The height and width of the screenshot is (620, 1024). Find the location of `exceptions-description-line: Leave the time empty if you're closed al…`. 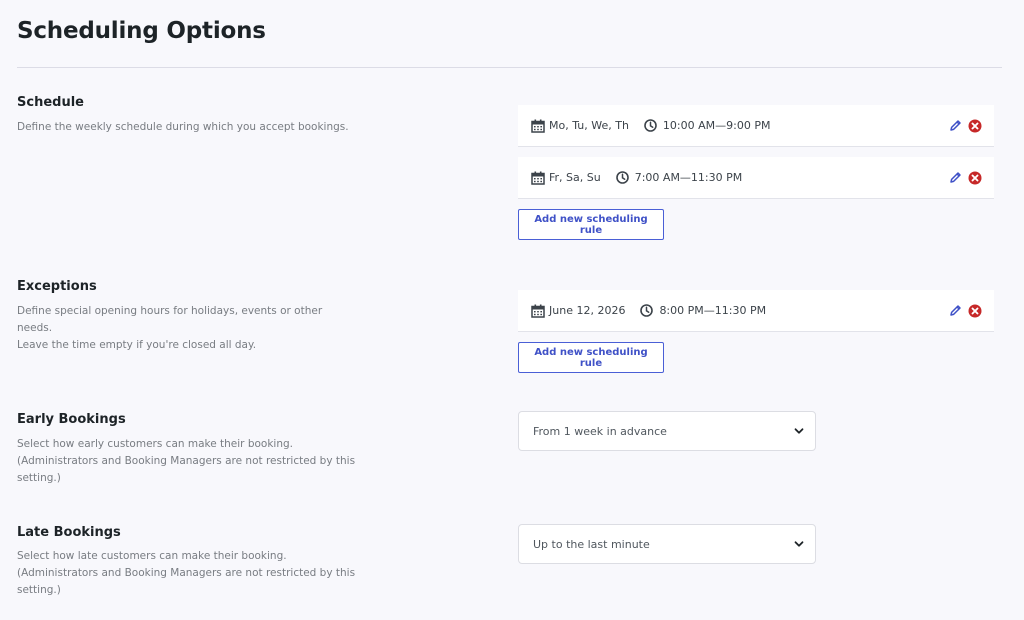

exceptions-description-line: Leave the time empty if you're closed al… is located at coordinates (137, 345).